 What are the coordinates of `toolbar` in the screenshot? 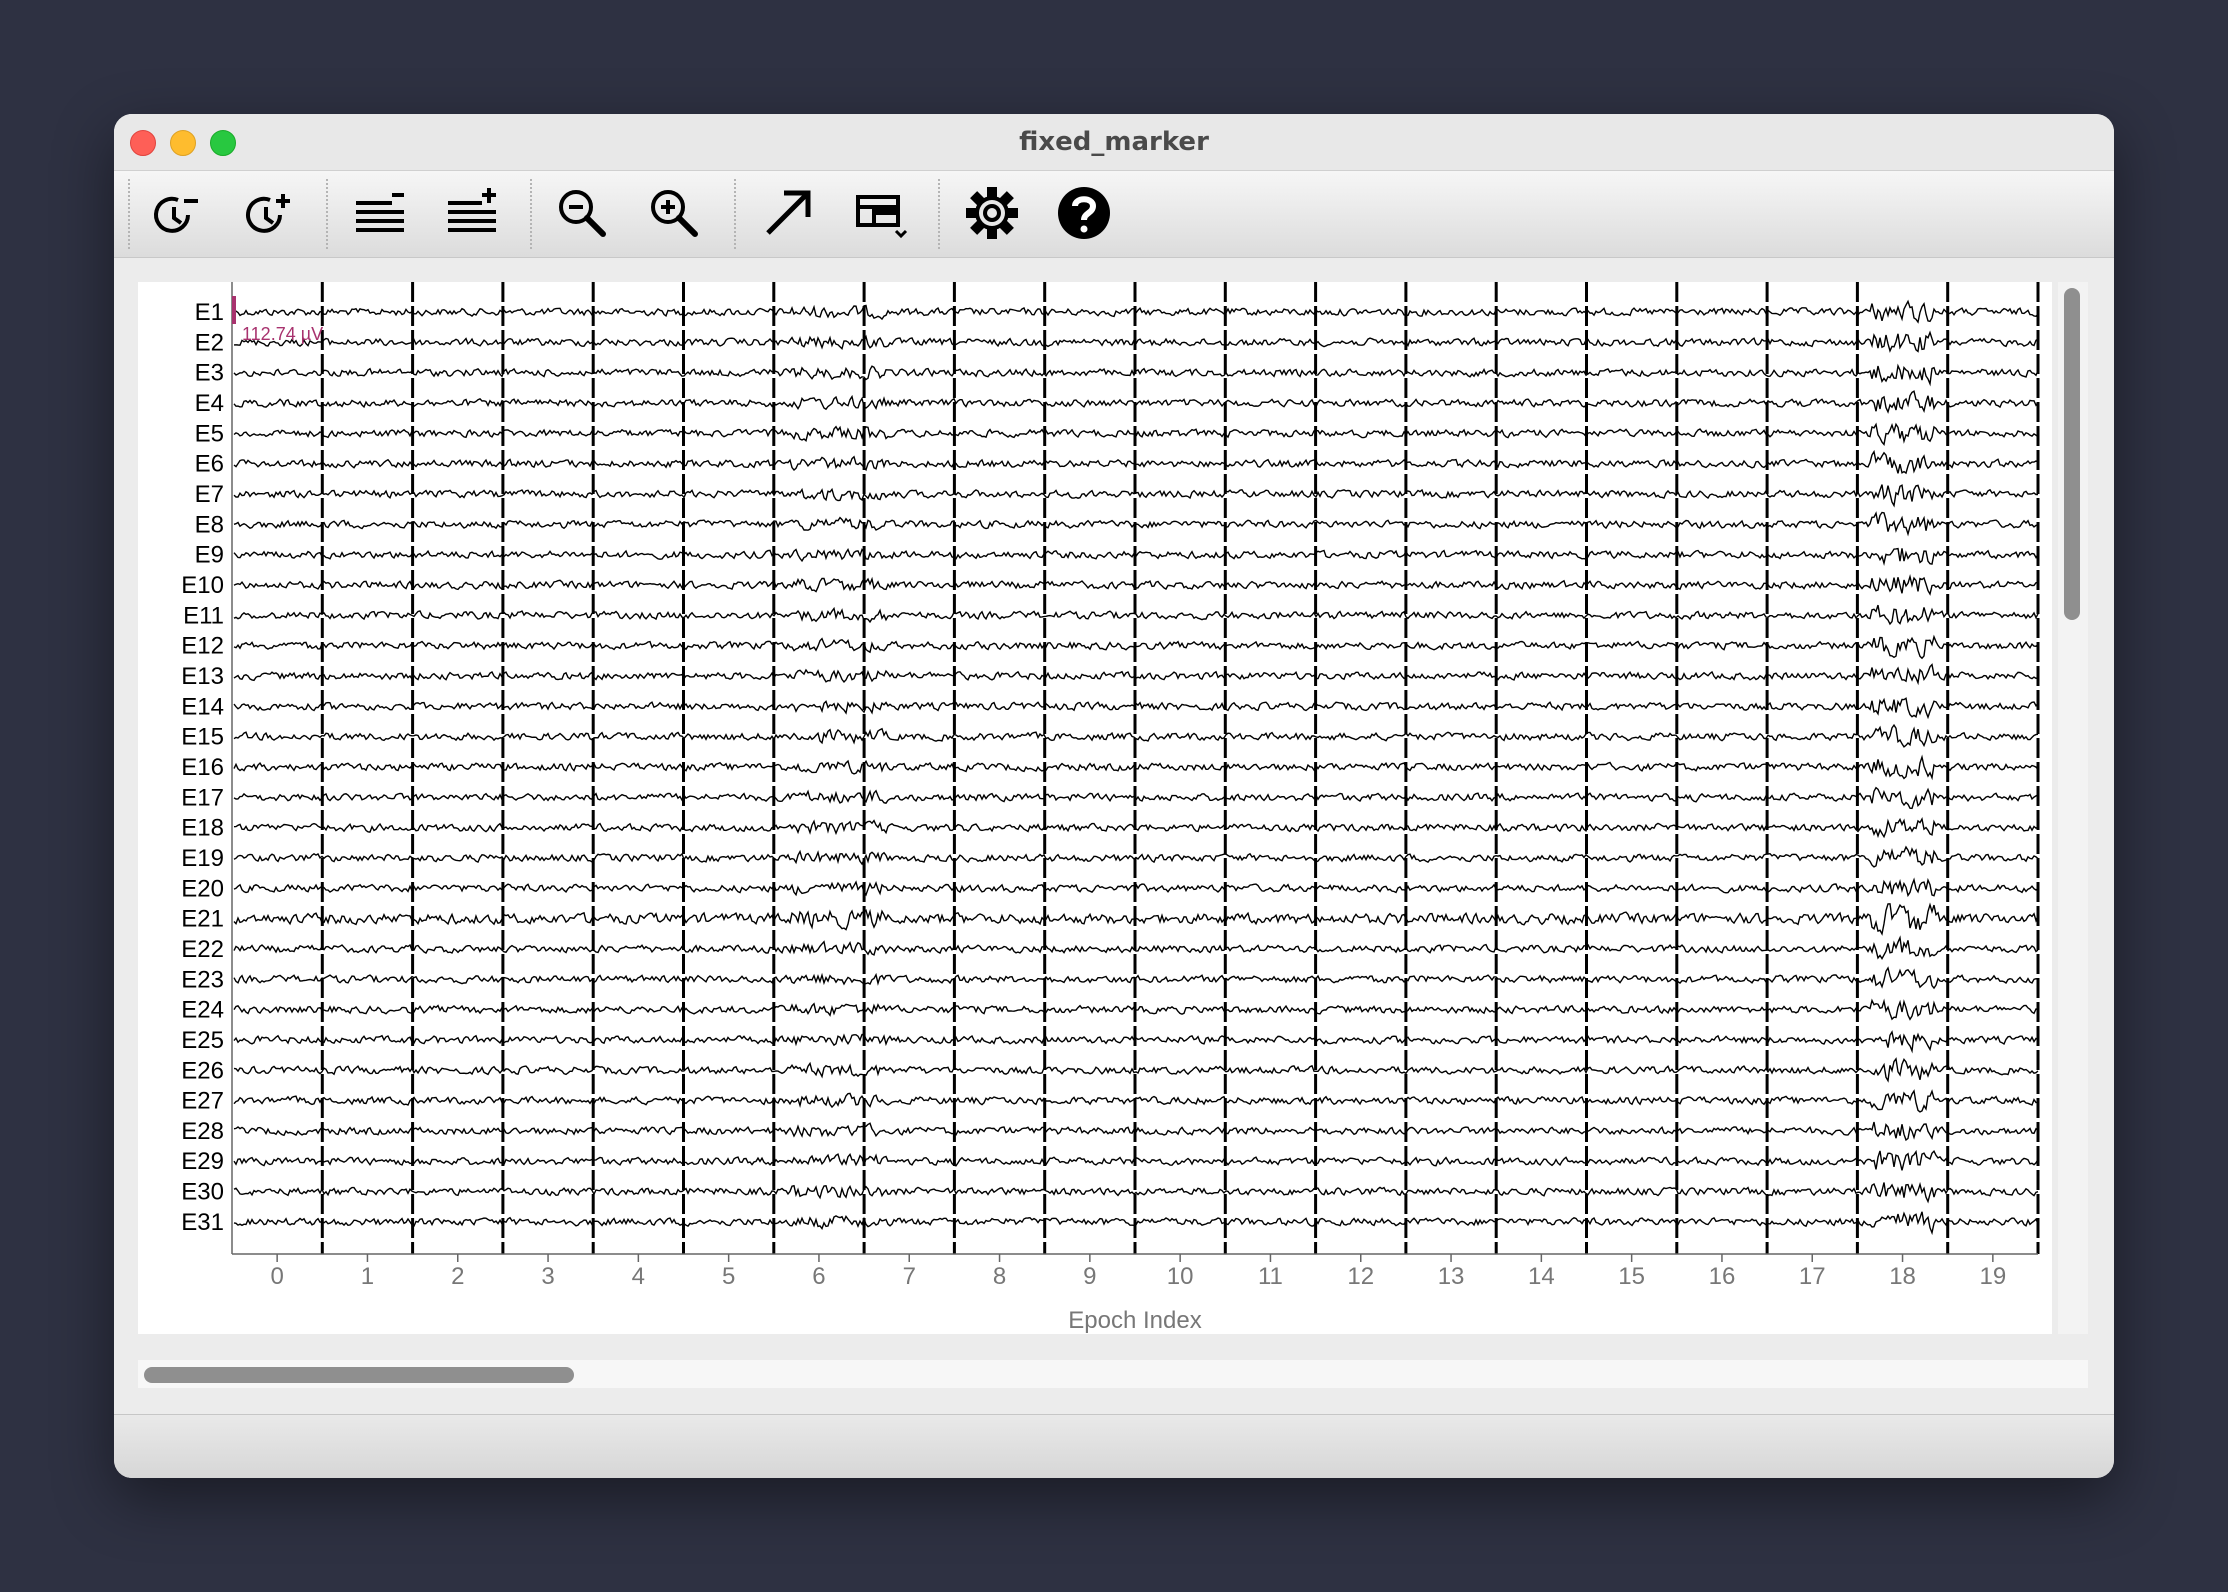 It's located at (1114, 214).